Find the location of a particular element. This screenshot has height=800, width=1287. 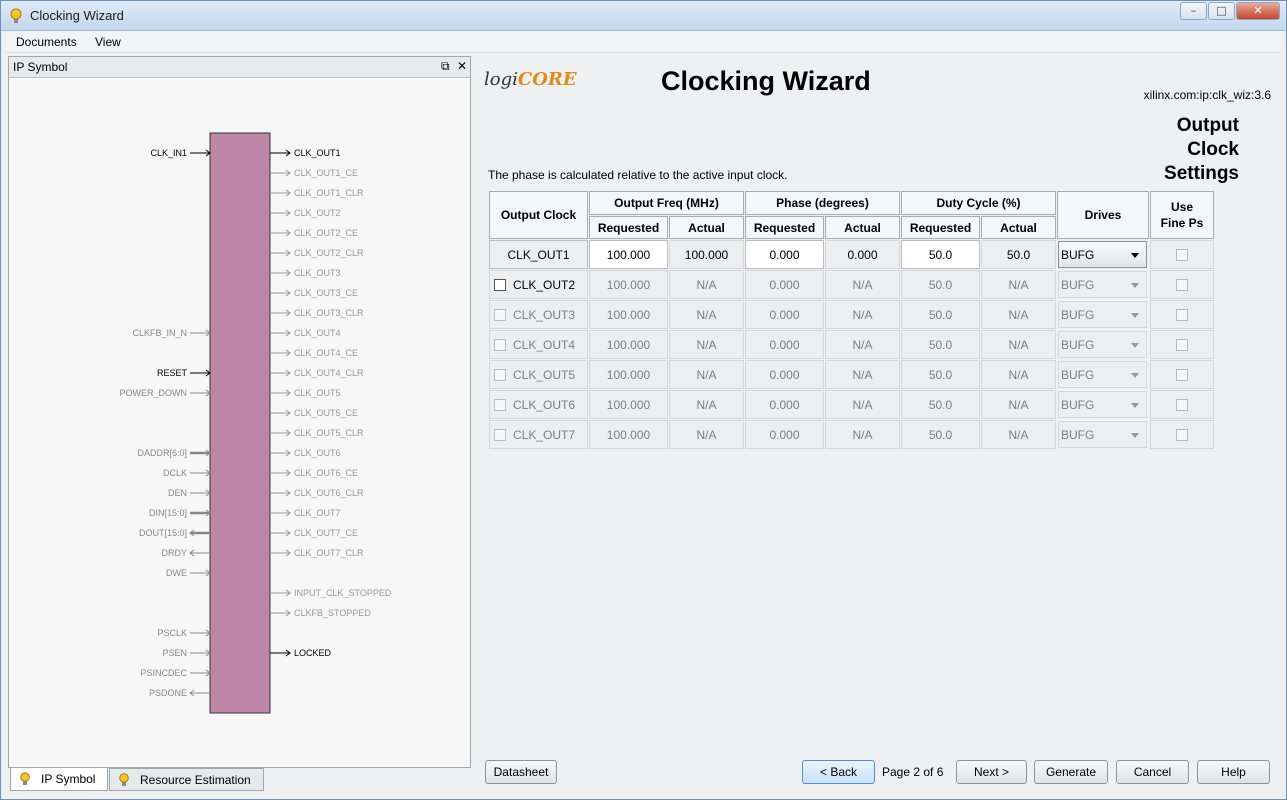

tab-ip-symbol: IP Symbol is located at coordinates (59, 779).